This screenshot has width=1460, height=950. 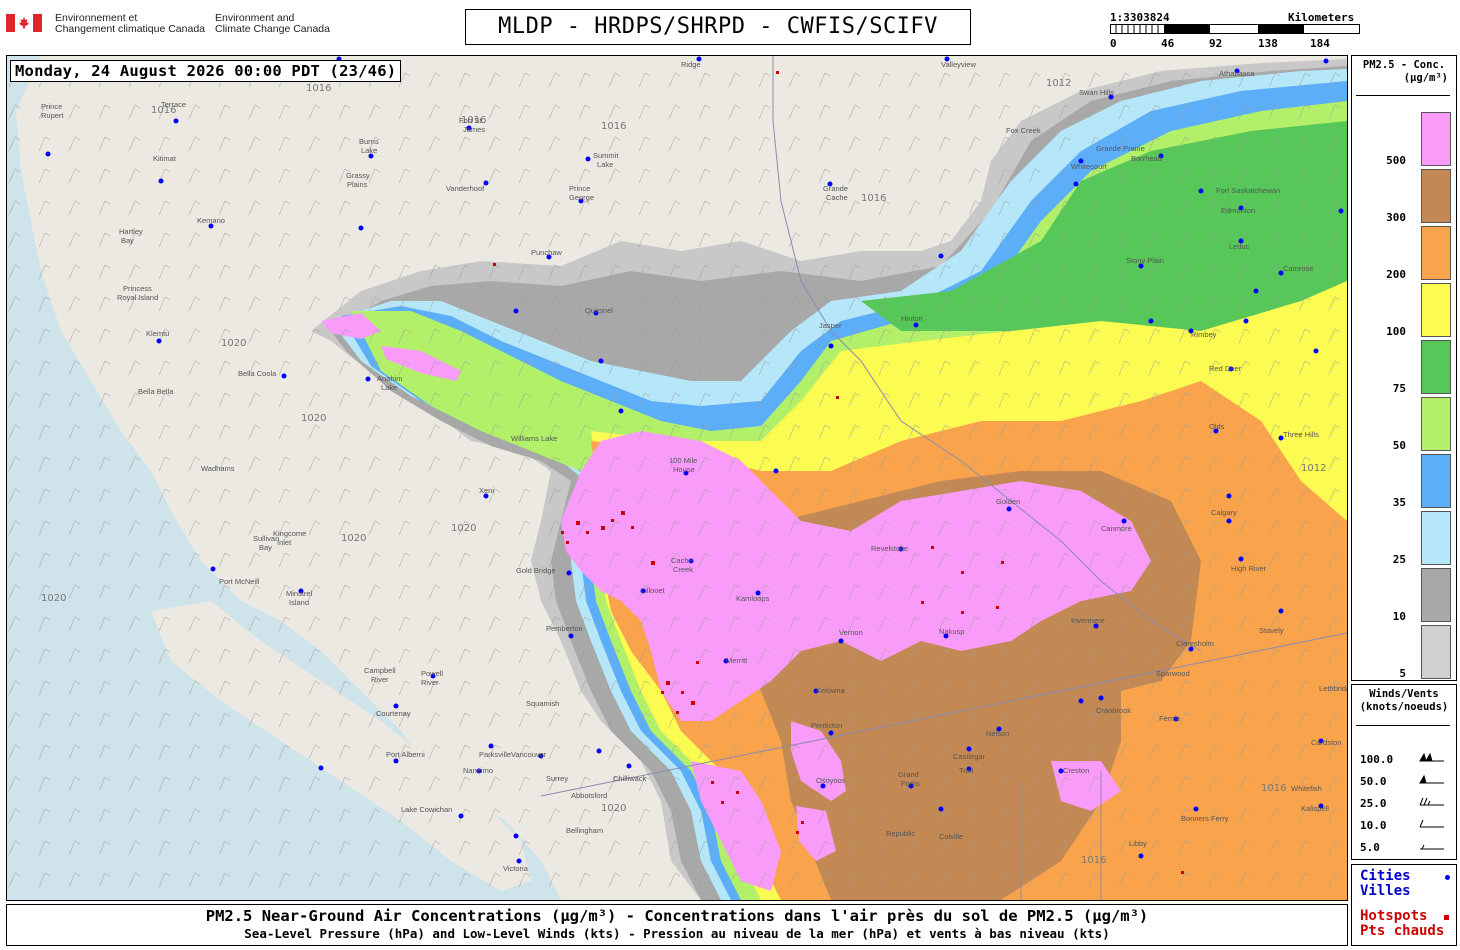 I want to click on svg-text: Surrey, so click(x=557, y=778).